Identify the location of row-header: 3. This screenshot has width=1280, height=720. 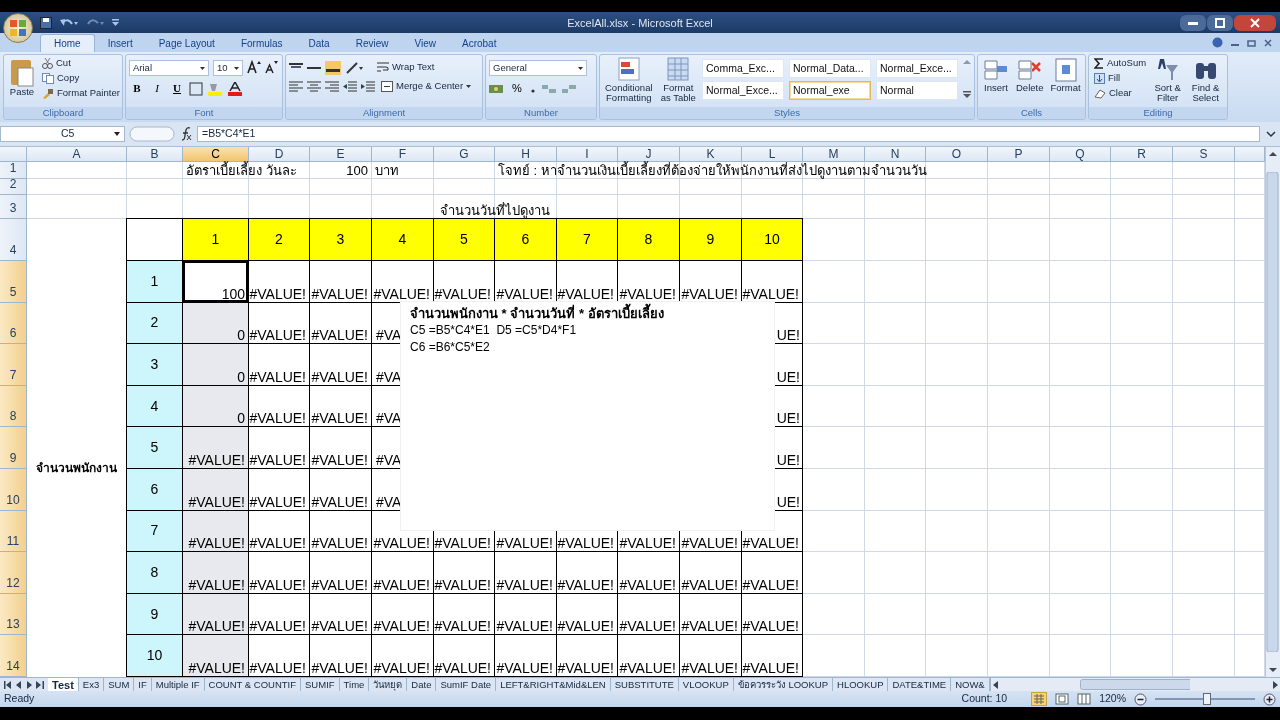
(13, 207).